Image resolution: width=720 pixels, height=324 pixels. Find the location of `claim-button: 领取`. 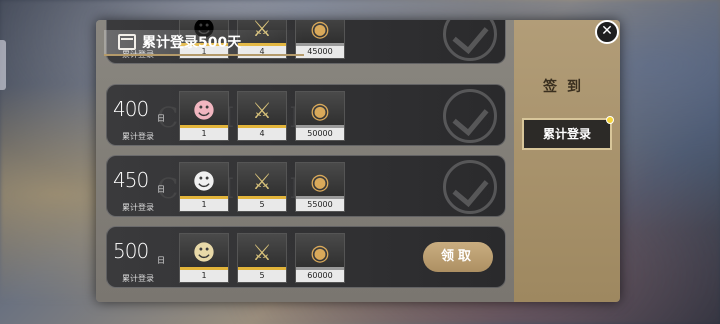

claim-button: 领取 is located at coordinates (458, 257).